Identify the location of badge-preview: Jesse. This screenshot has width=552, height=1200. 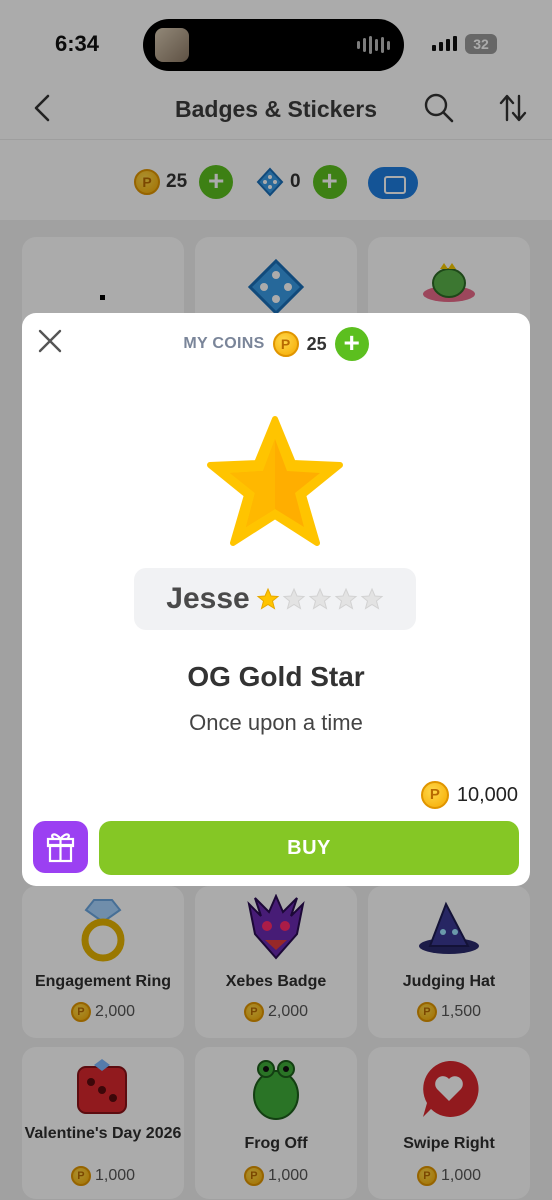
(275, 599).